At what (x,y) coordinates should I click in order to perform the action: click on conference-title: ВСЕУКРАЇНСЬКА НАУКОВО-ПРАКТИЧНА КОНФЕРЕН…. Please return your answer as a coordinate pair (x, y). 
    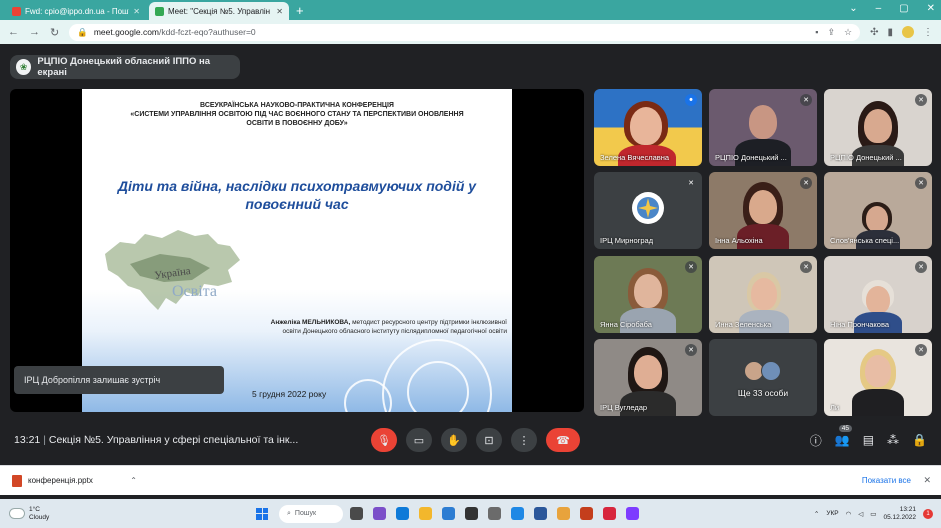
    Looking at the image, I should click on (297, 105).